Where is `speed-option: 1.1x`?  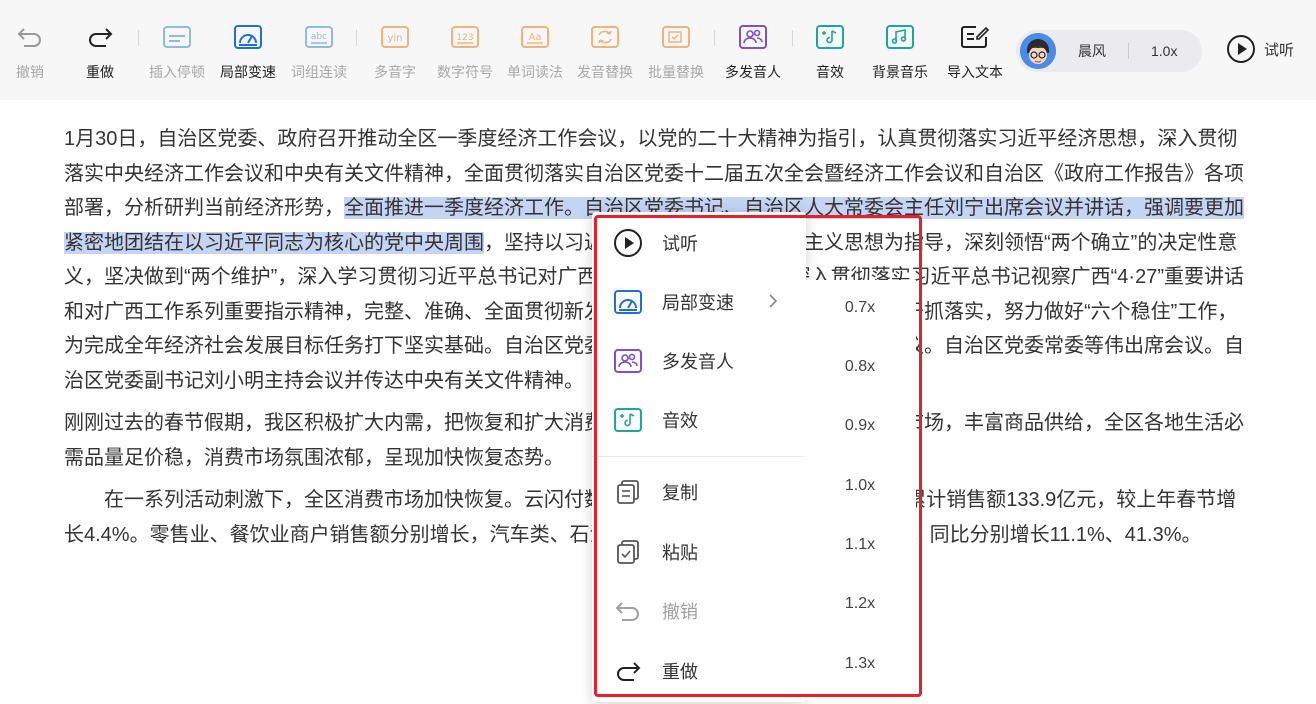 speed-option: 1.1x is located at coordinates (860, 545).